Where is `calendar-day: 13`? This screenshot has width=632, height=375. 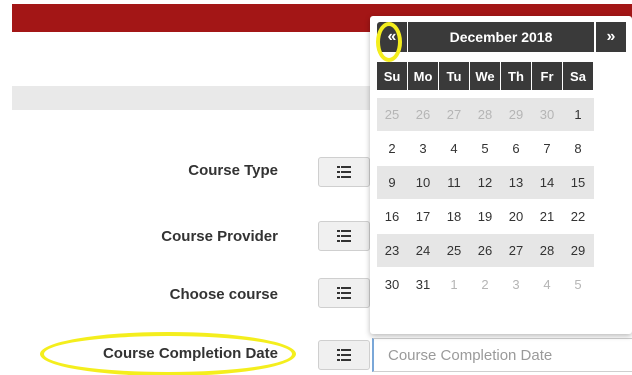 calendar-day: 13 is located at coordinates (516, 182).